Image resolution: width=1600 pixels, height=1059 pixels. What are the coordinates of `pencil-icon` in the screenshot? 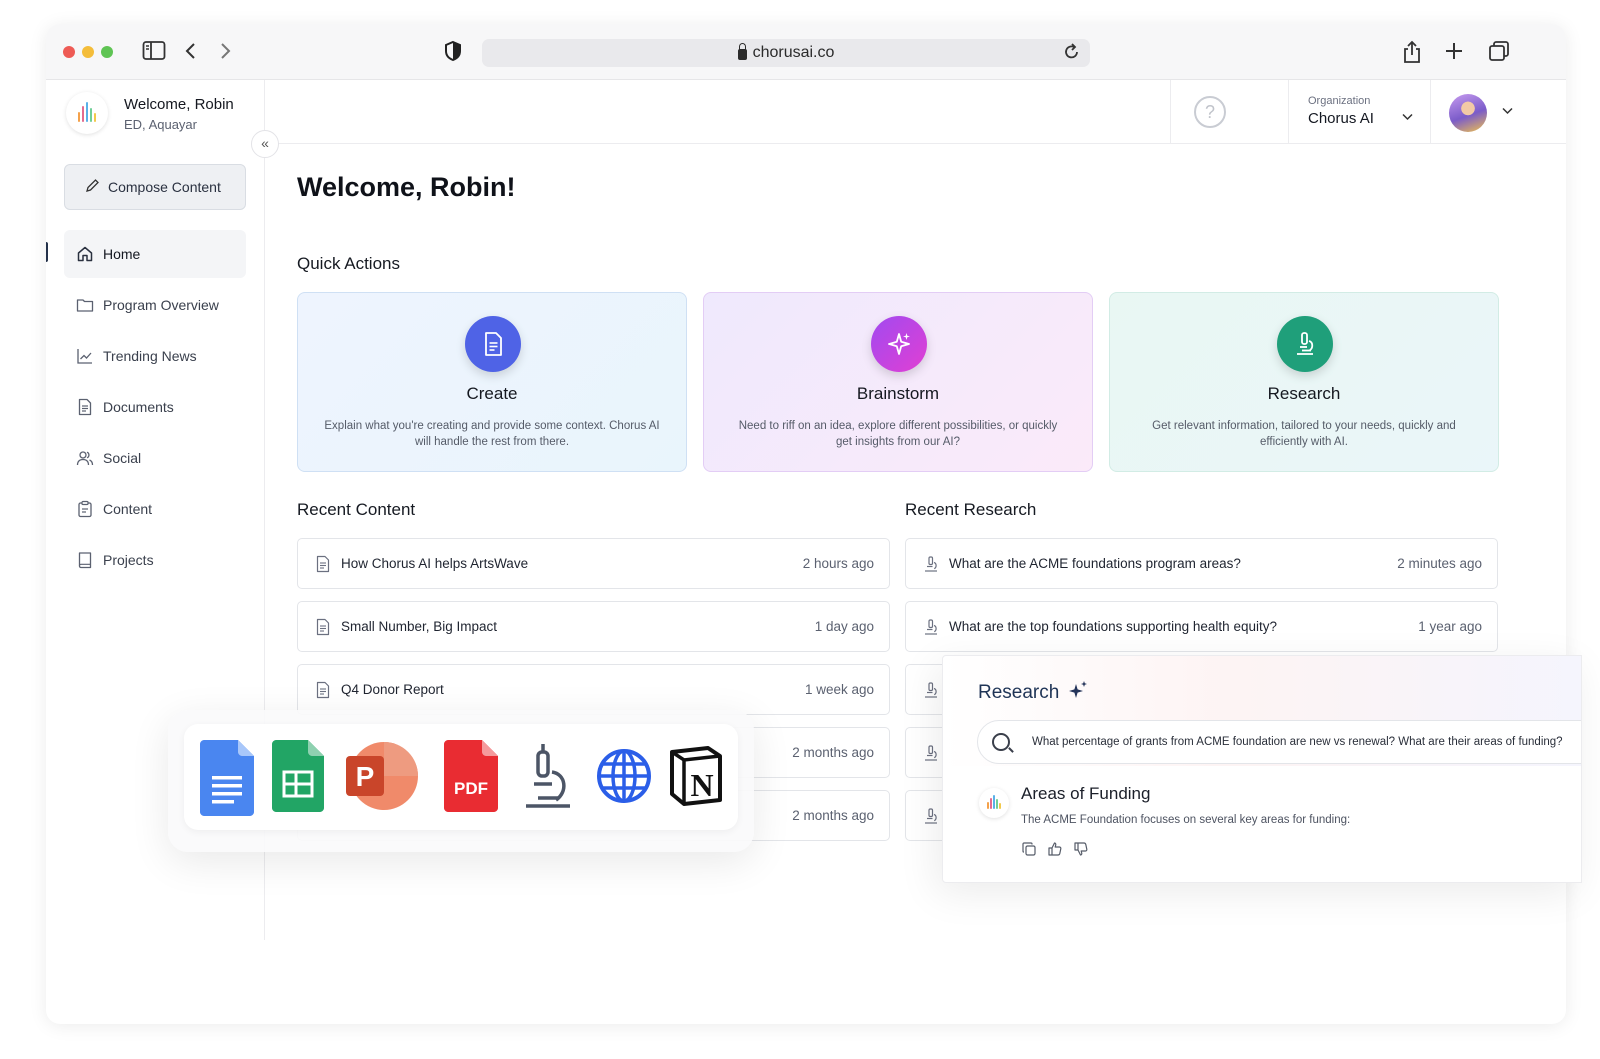 It's located at (92, 187).